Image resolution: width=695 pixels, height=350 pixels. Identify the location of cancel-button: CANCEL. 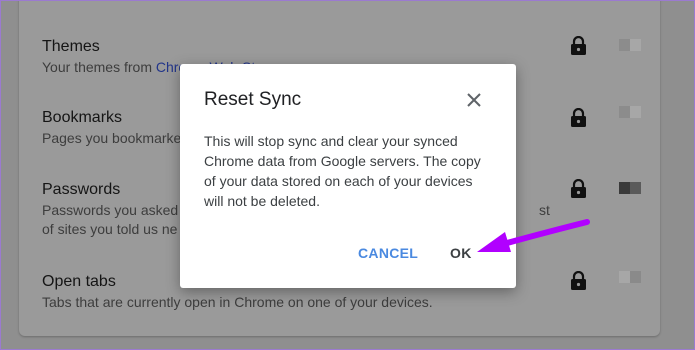
(388, 253).